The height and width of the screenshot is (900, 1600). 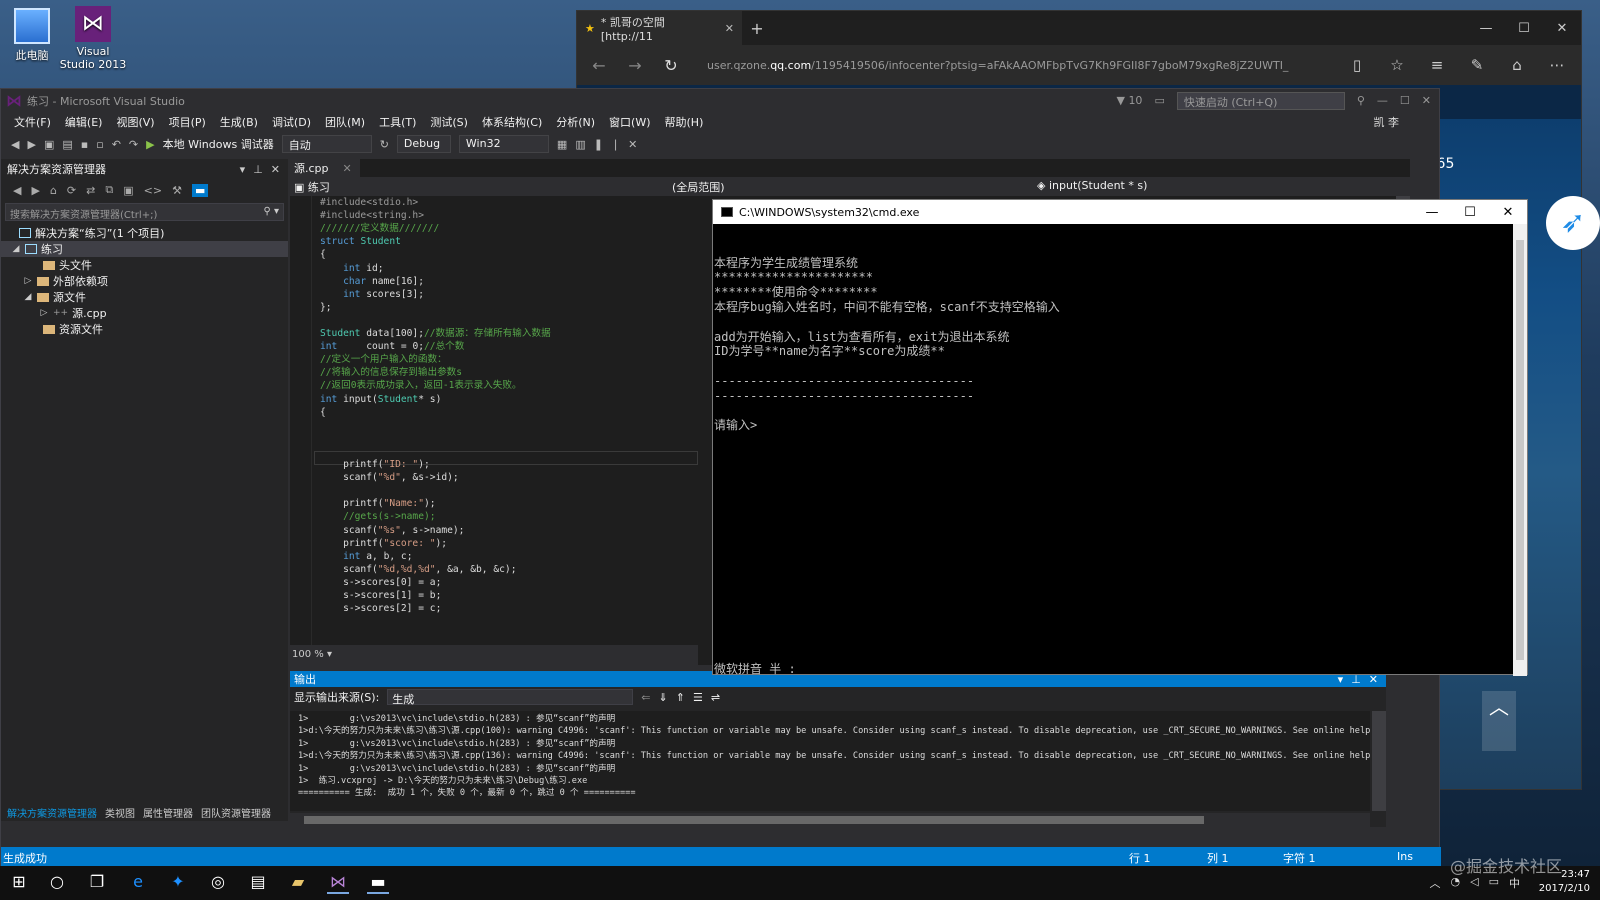 What do you see at coordinates (144, 329) in the screenshot?
I see `tree-item-resources: 资源文件` at bounding box center [144, 329].